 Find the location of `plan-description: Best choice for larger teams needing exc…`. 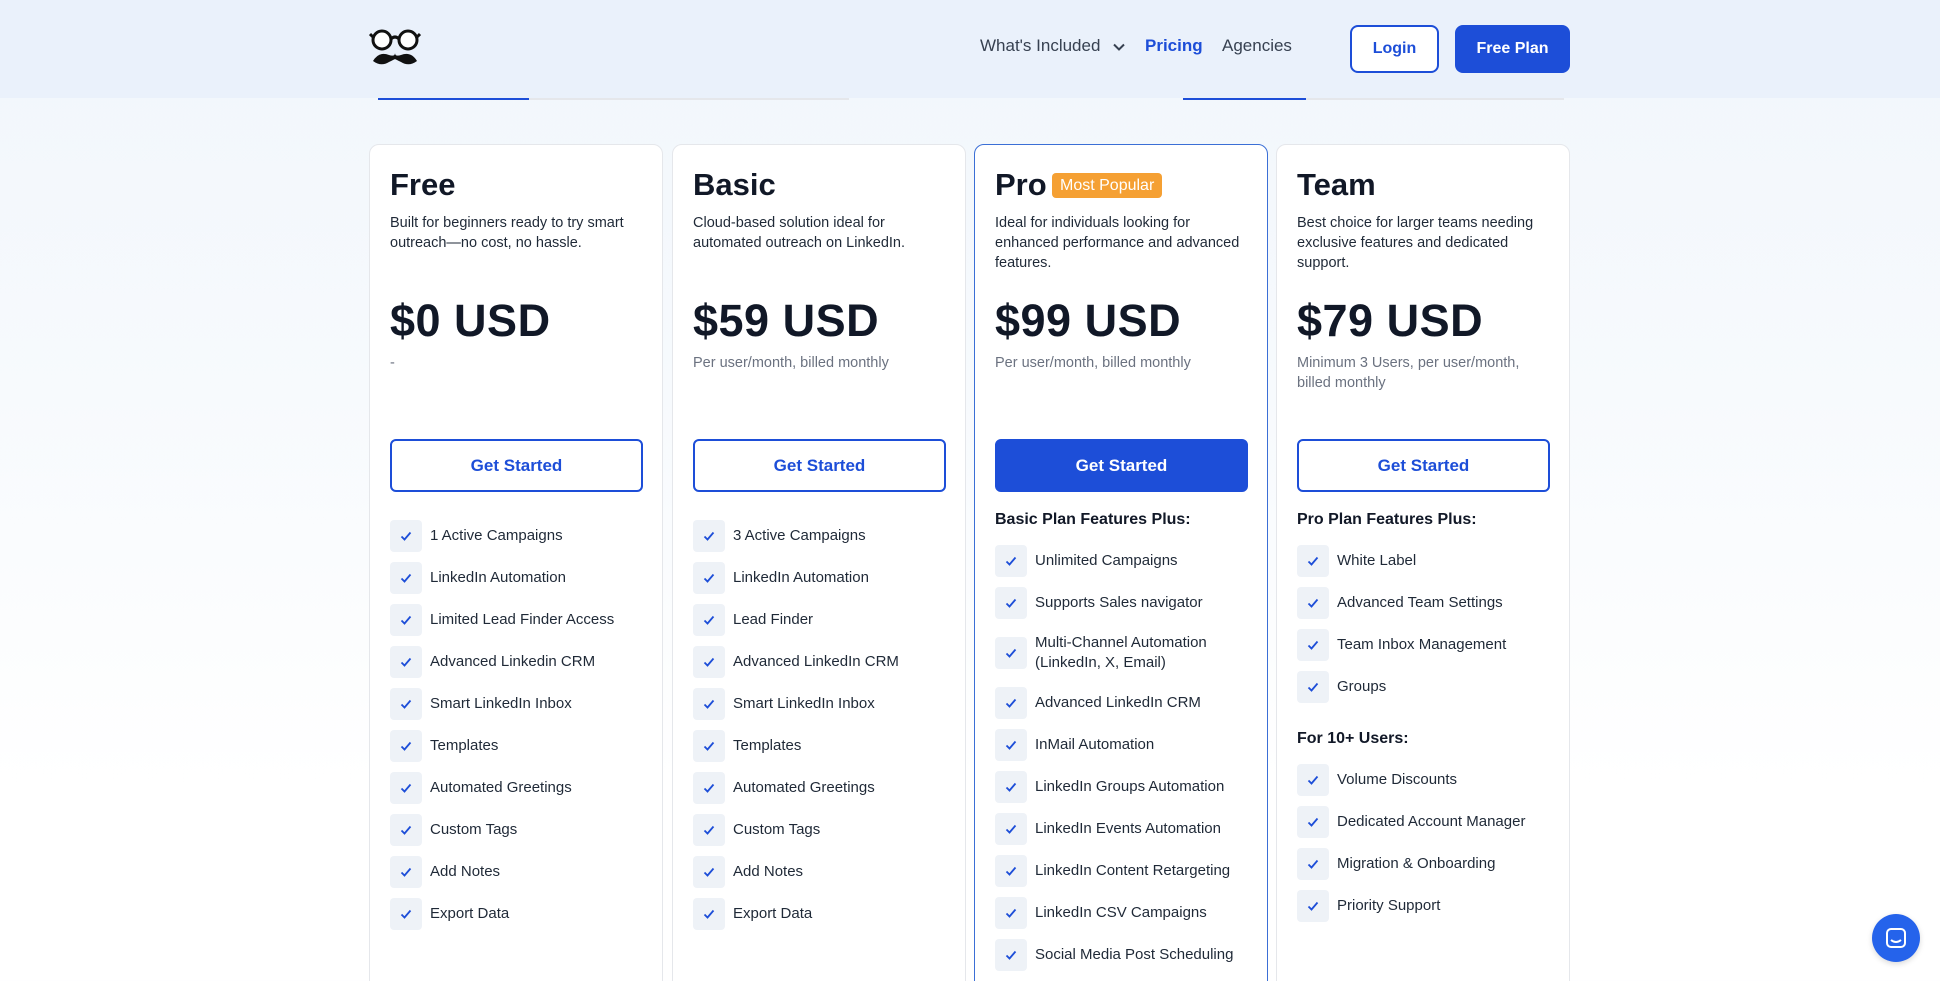

plan-description: Best choice for larger teams needing exc… is located at coordinates (1415, 243).